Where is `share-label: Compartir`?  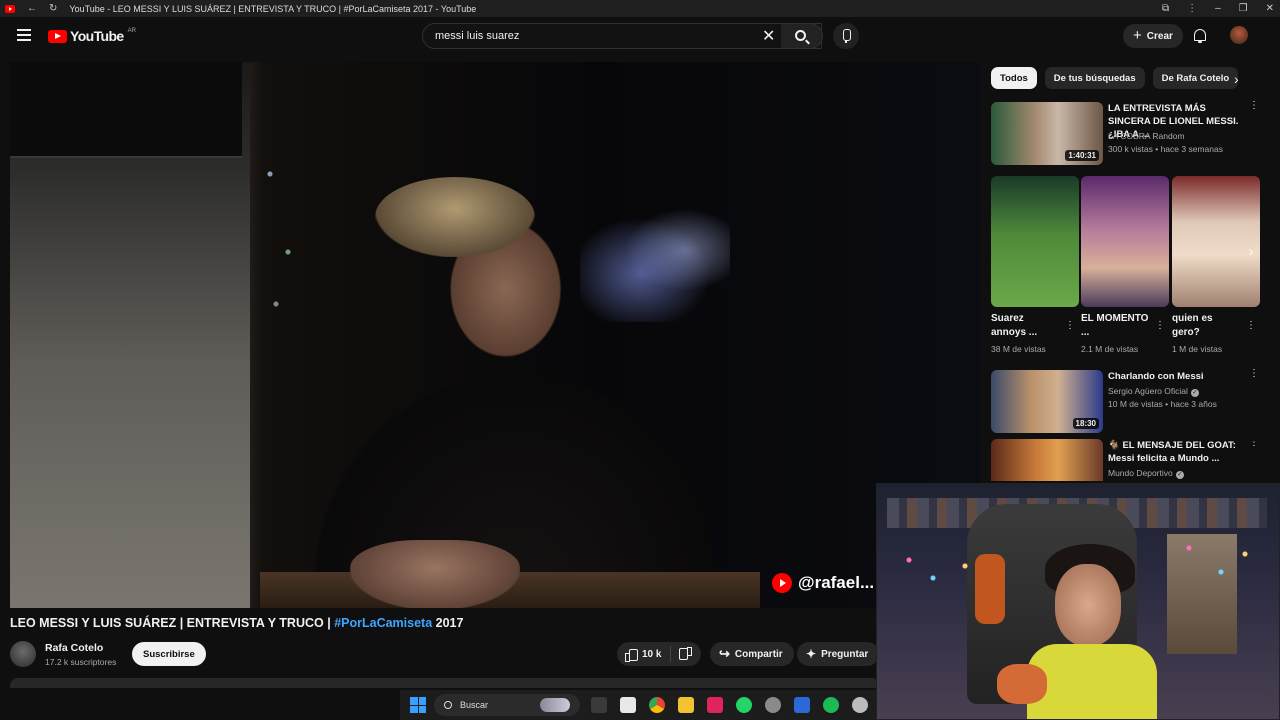 share-label: Compartir is located at coordinates (758, 654).